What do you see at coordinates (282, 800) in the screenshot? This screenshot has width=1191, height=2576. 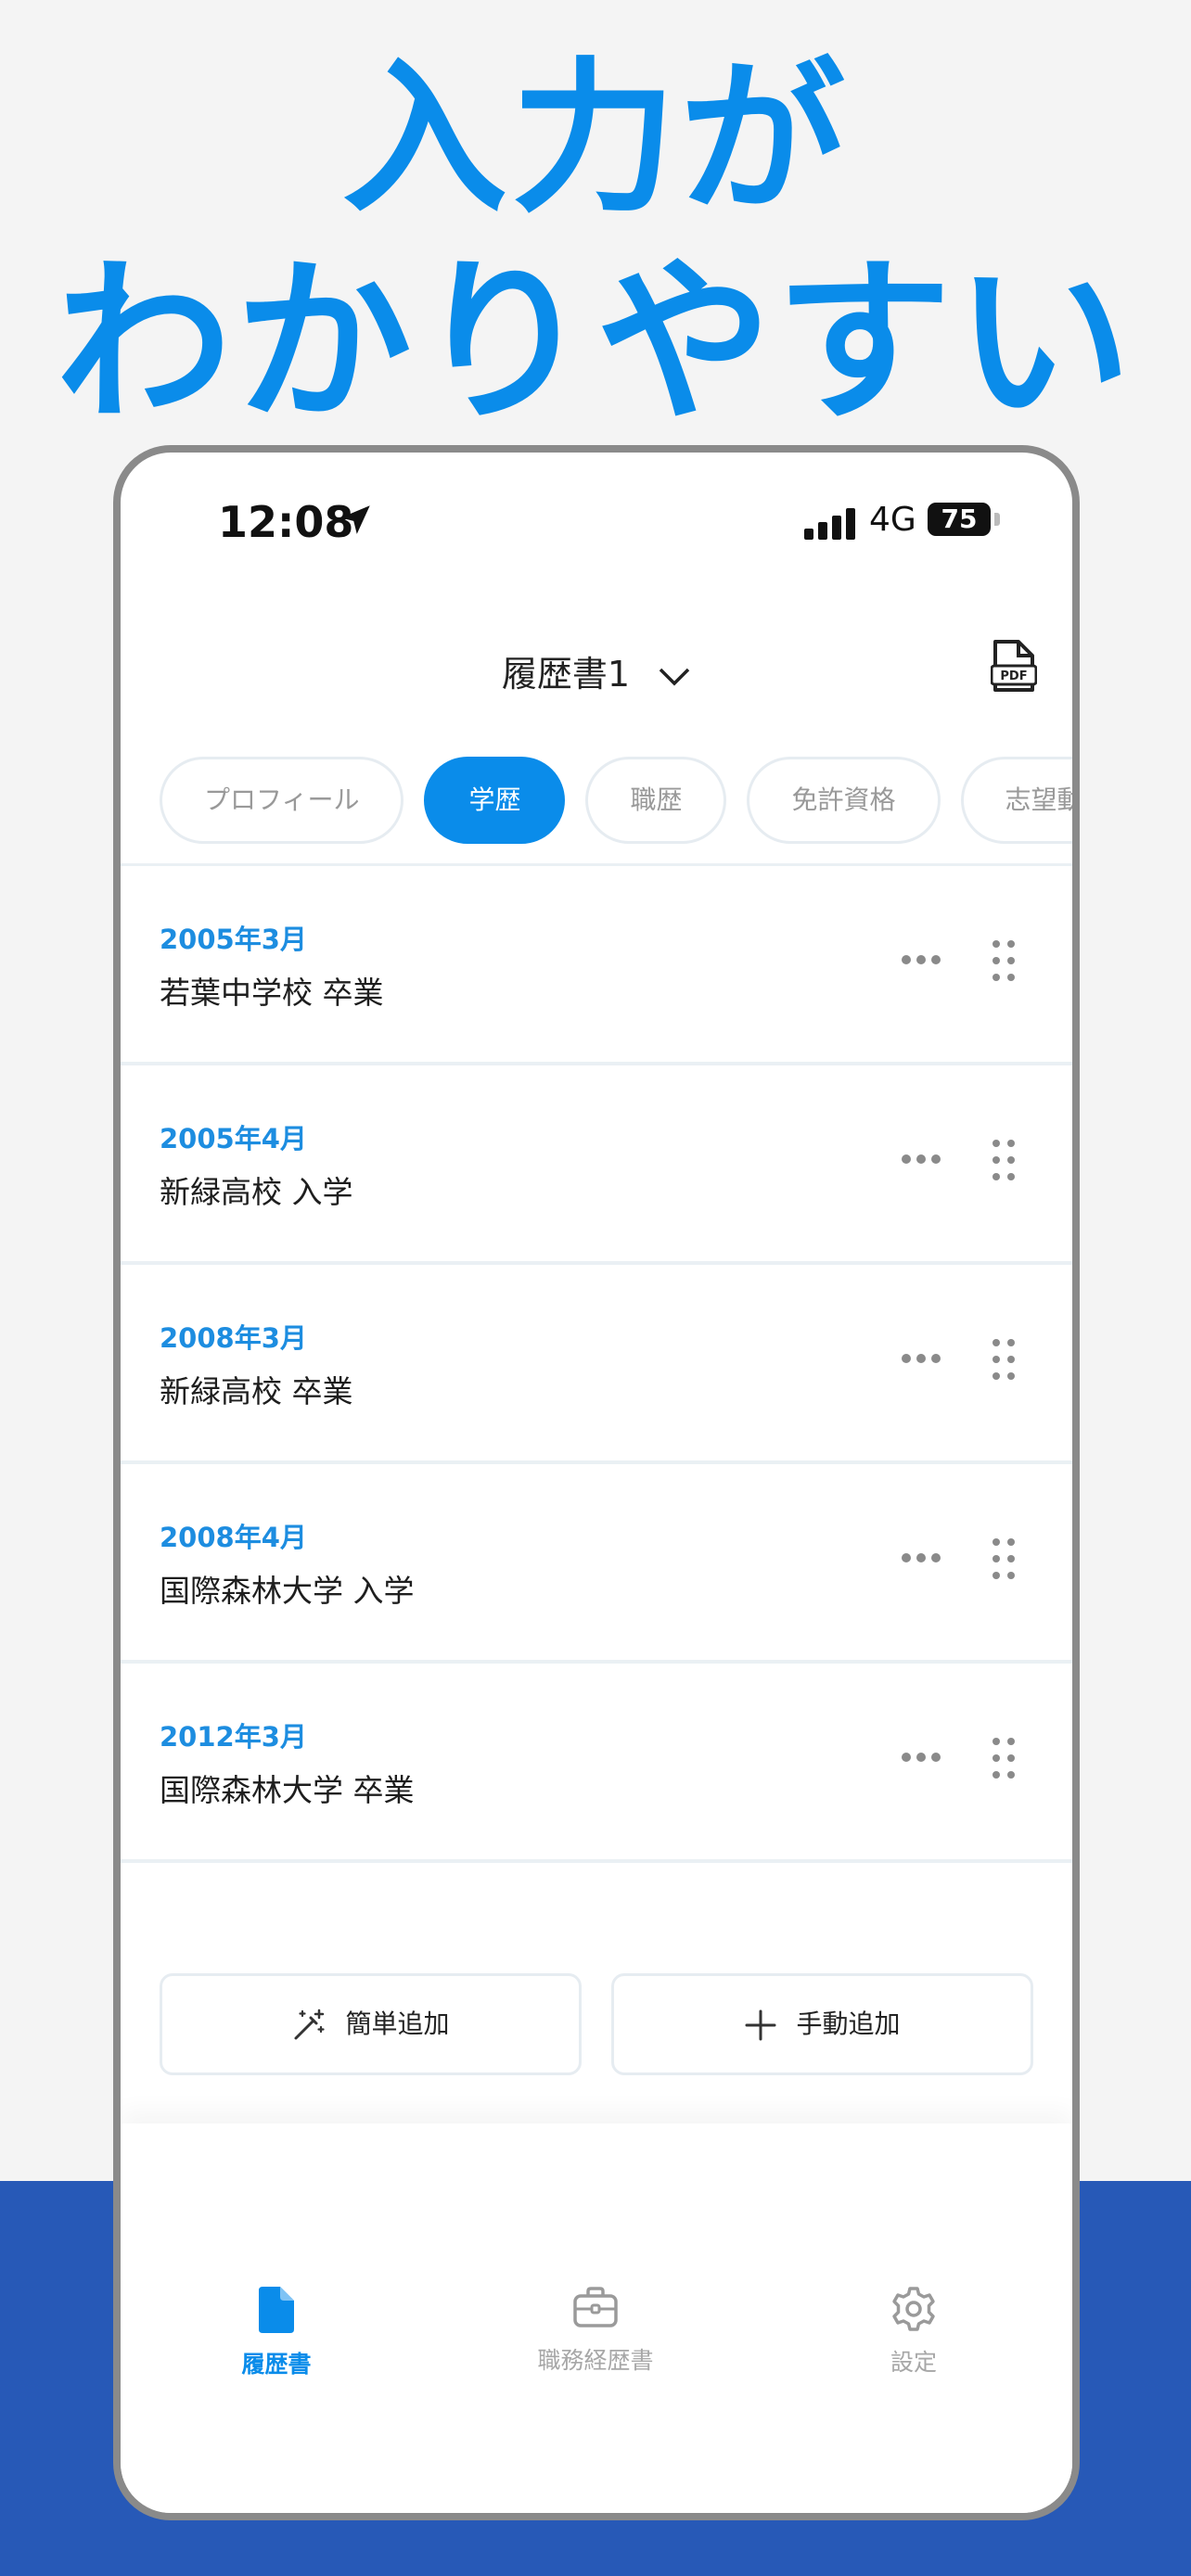 I see `tab-0: プロフィール` at bounding box center [282, 800].